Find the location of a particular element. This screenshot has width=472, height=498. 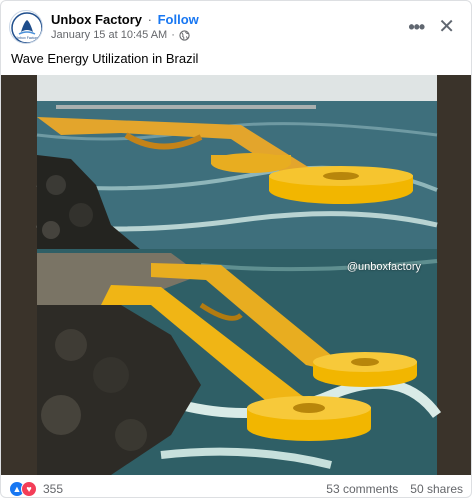

globe-icon is located at coordinates (184, 35).